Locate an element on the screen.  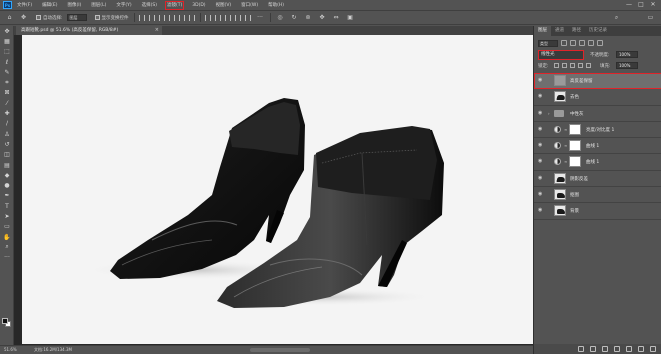
distribute-bottom-icon is located at coordinates (227, 17).